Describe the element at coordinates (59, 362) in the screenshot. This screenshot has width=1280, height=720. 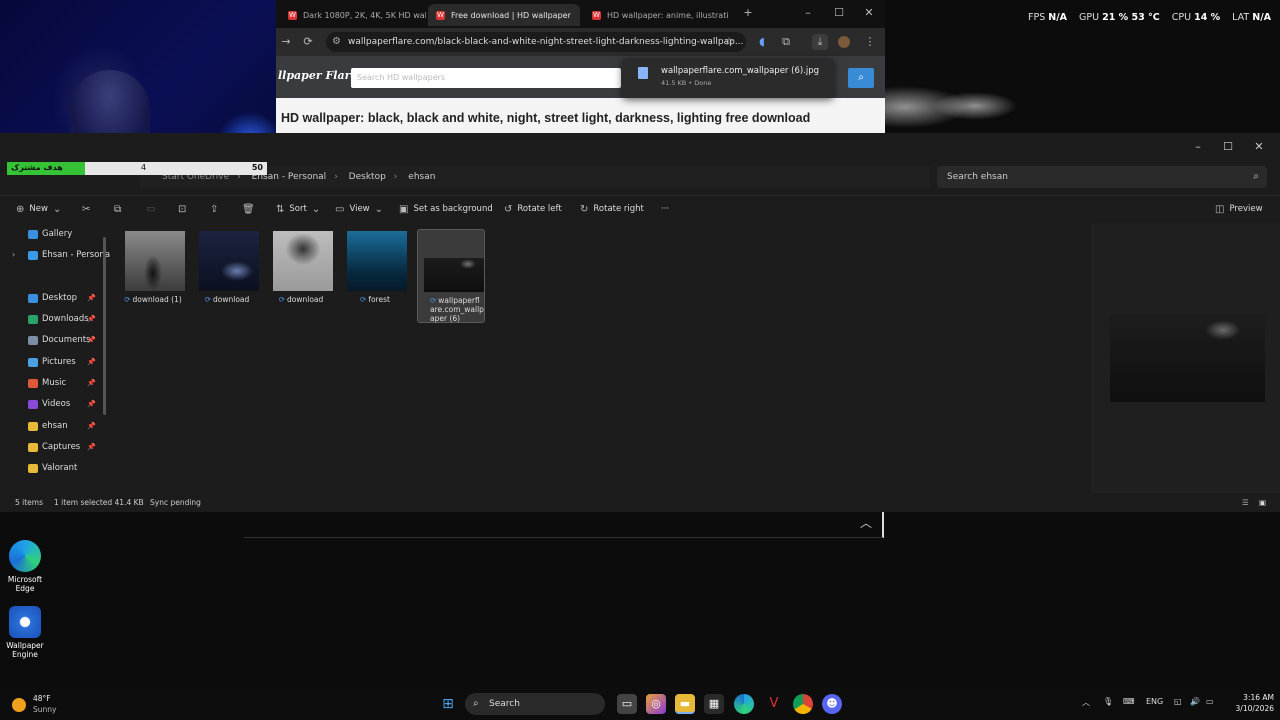
I see `sidebar-item-label: Pictures` at that location.